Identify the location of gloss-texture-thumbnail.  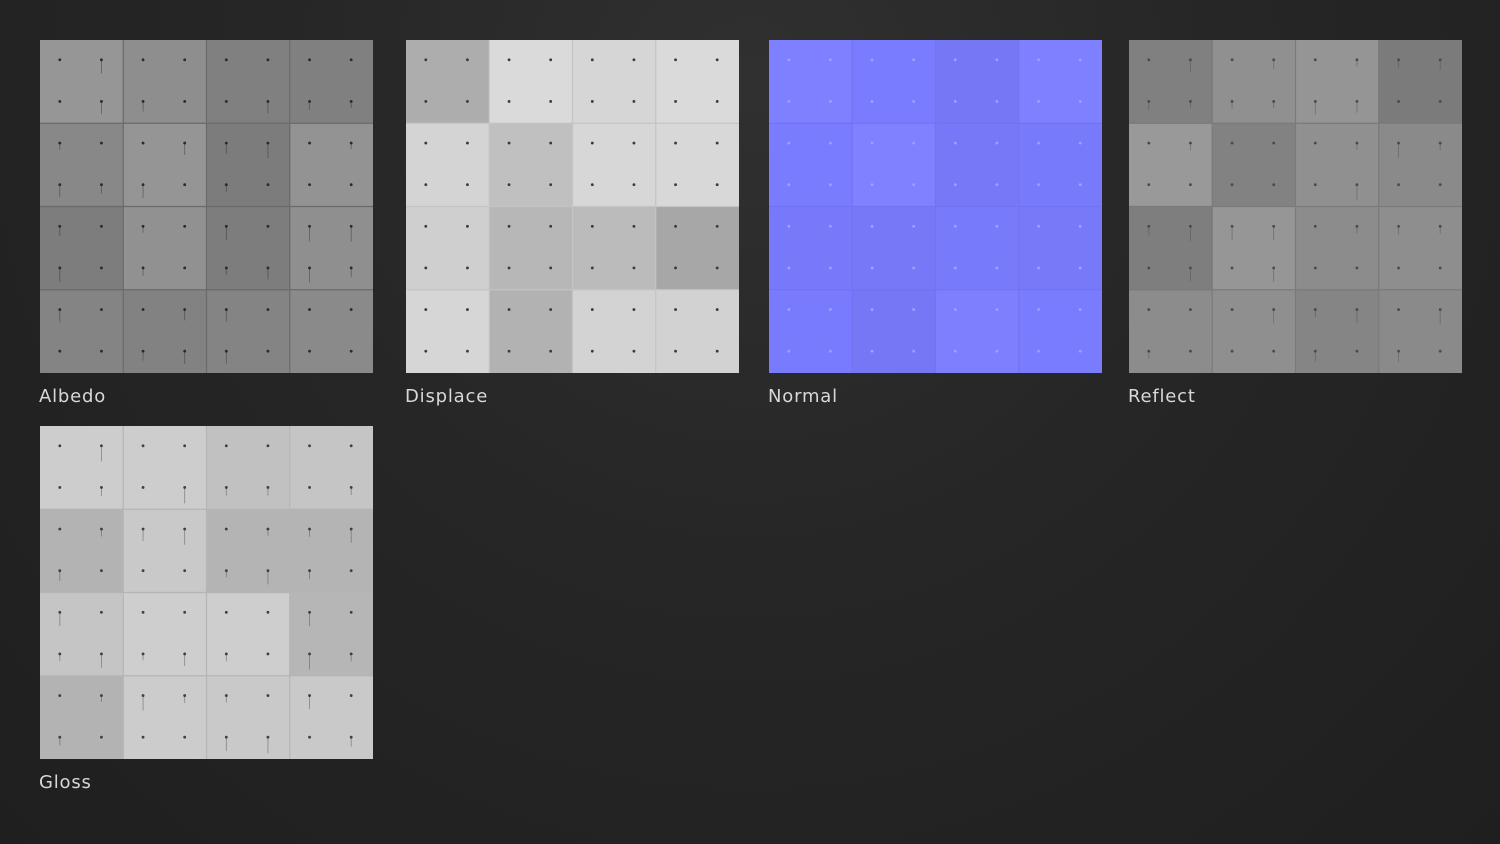
(206, 592).